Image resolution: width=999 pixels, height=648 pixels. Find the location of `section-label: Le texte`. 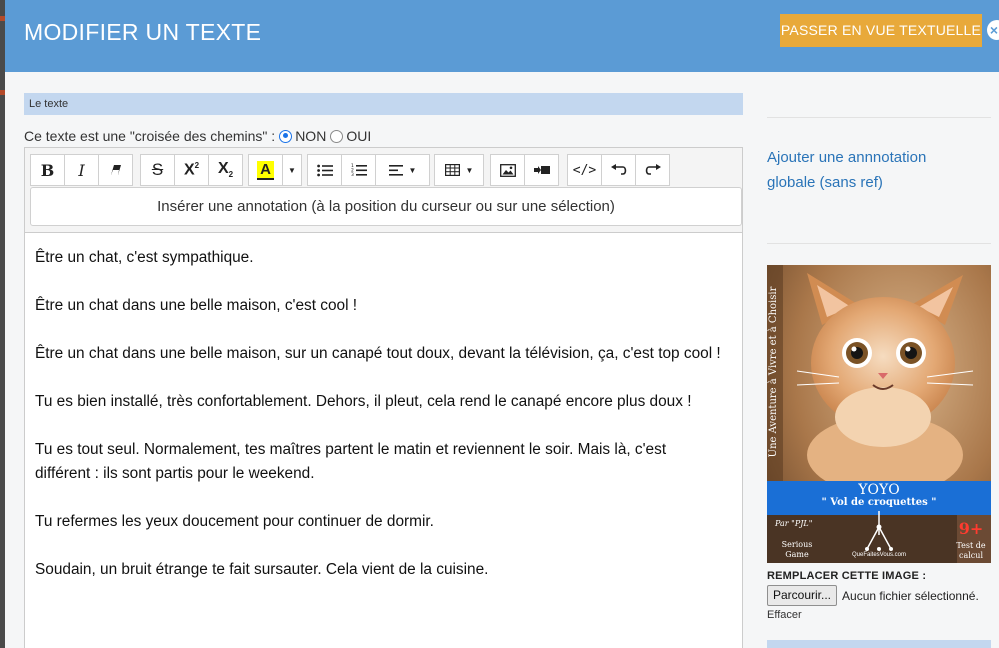

section-label: Le texte is located at coordinates (383, 104).